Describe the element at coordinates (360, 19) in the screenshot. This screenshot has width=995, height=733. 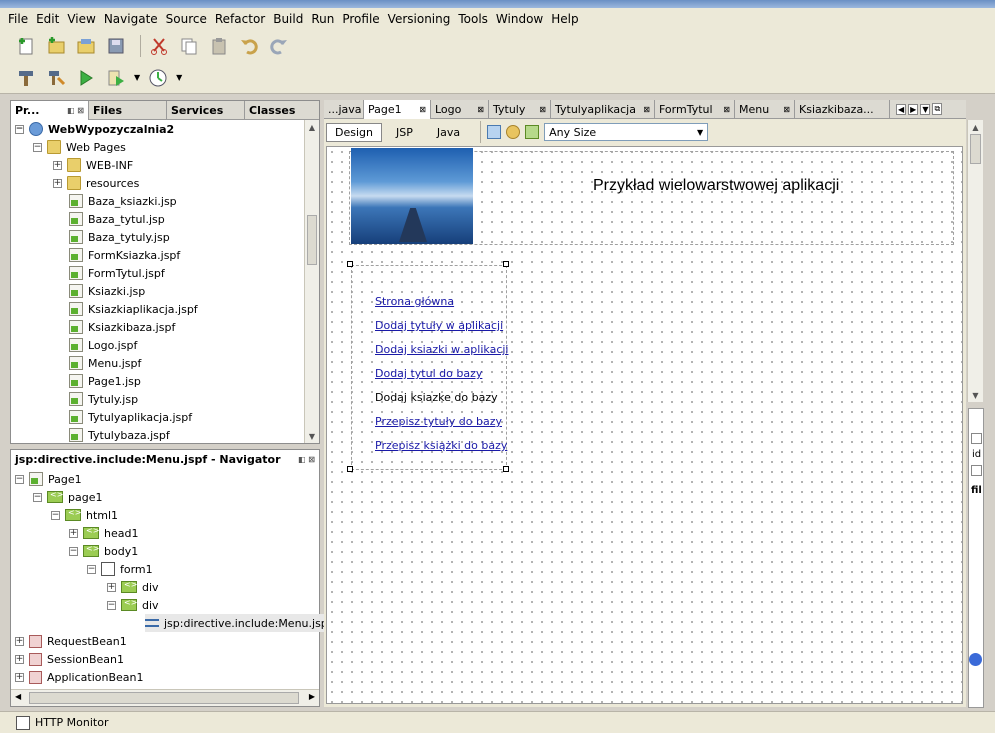
I see `menu-profile: Profile` at that location.